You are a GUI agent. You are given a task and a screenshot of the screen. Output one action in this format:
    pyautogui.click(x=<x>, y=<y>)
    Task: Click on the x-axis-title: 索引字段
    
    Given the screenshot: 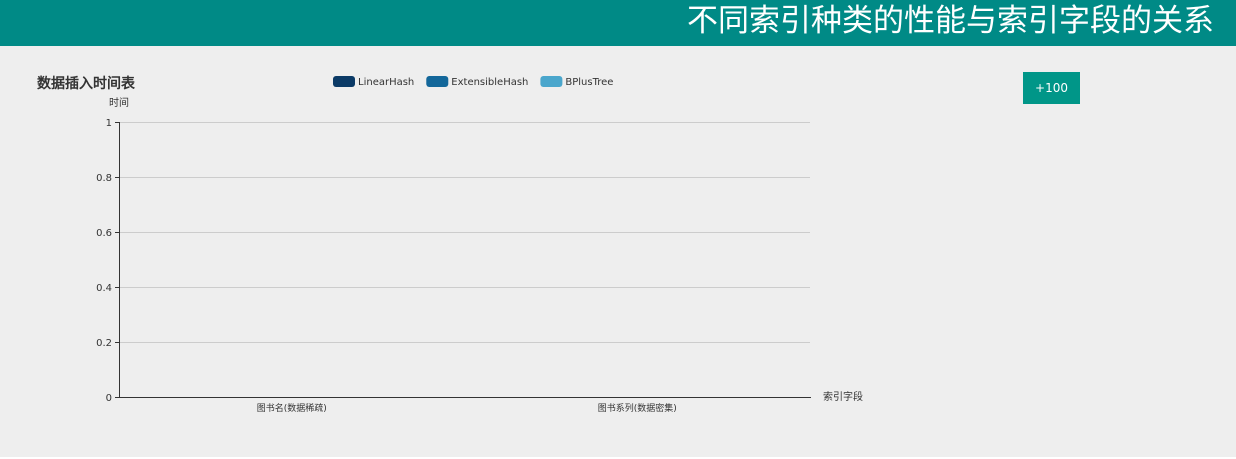 What is the action you would take?
    pyautogui.click(x=843, y=396)
    